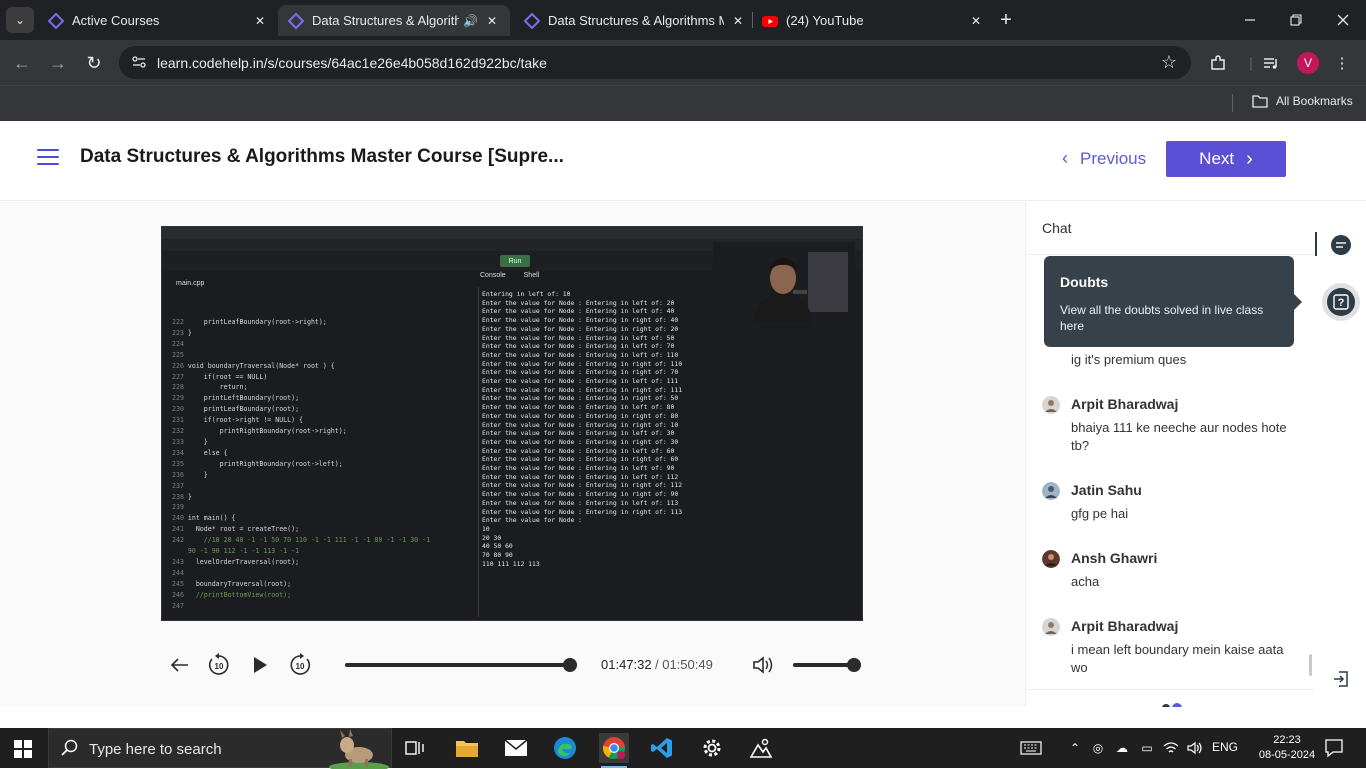 The width and height of the screenshot is (1366, 769). Describe the element at coordinates (1302, 101) in the screenshot. I see `all-bookmarks-button: All Bookmarks` at that location.